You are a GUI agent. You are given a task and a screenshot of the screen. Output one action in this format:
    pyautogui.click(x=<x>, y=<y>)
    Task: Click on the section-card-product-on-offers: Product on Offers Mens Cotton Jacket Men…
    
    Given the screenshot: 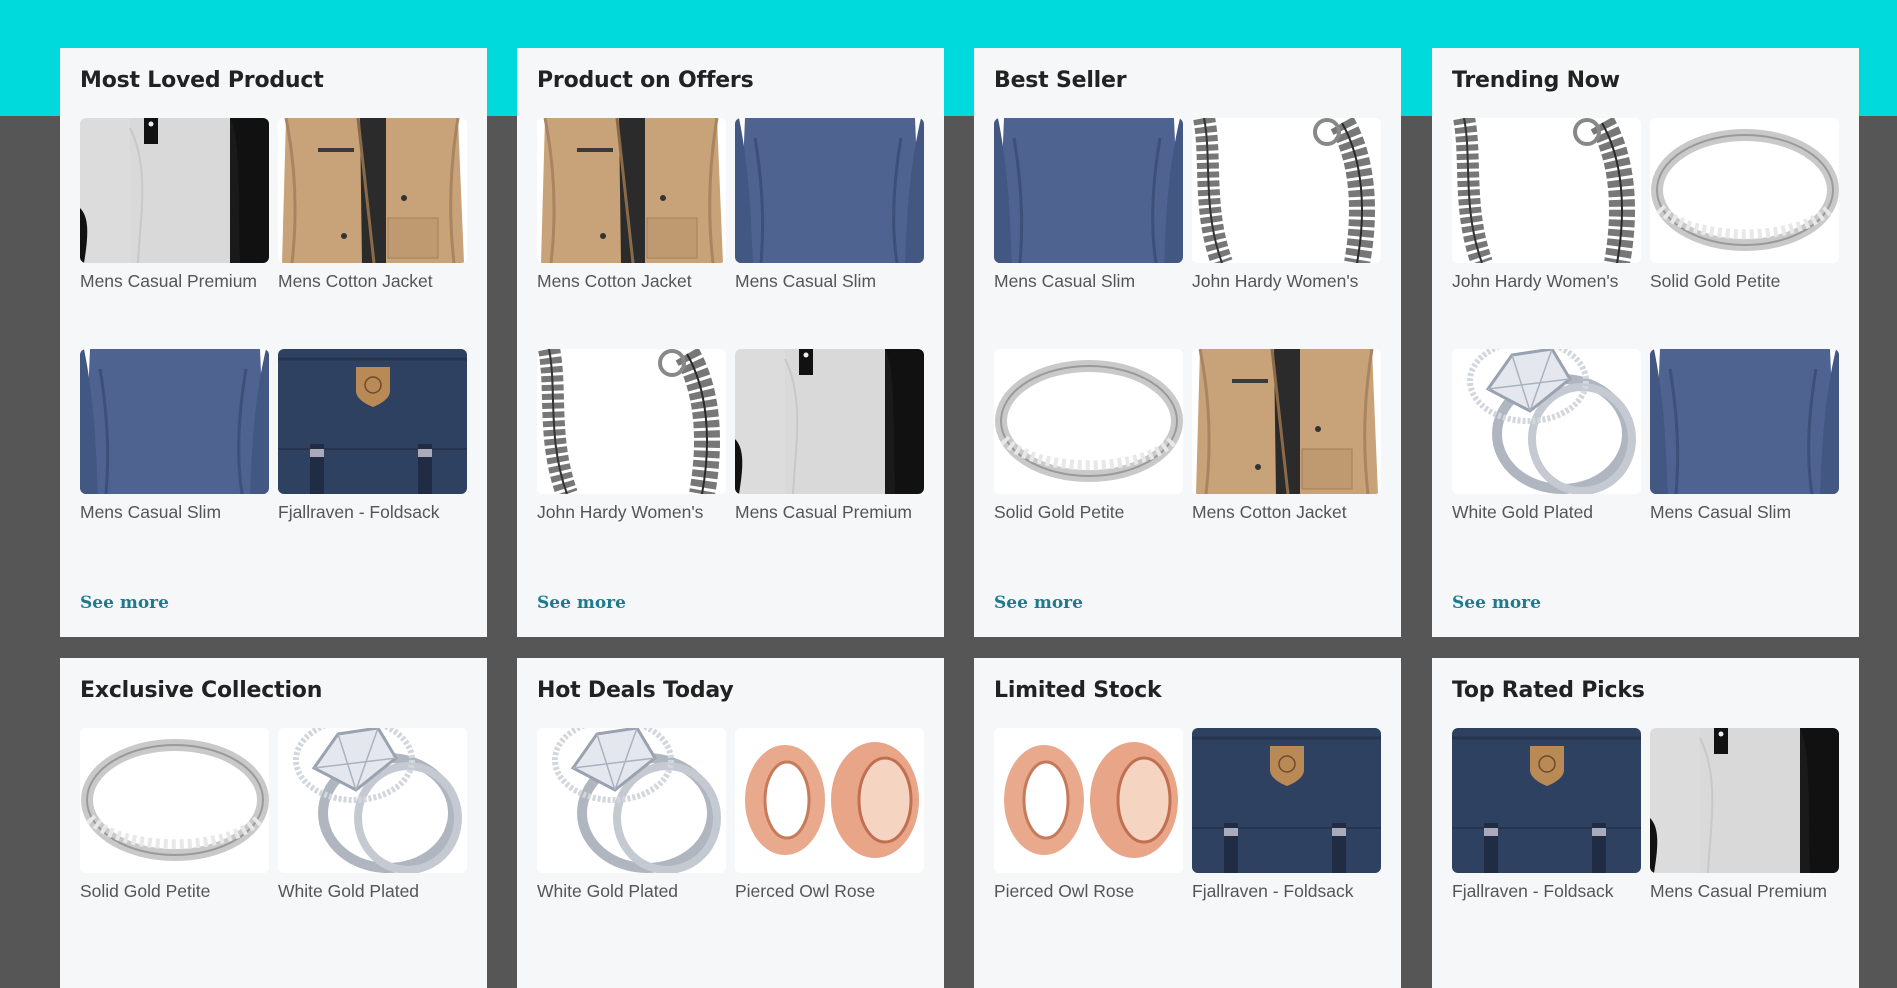 What is the action you would take?
    pyautogui.click(x=730, y=342)
    